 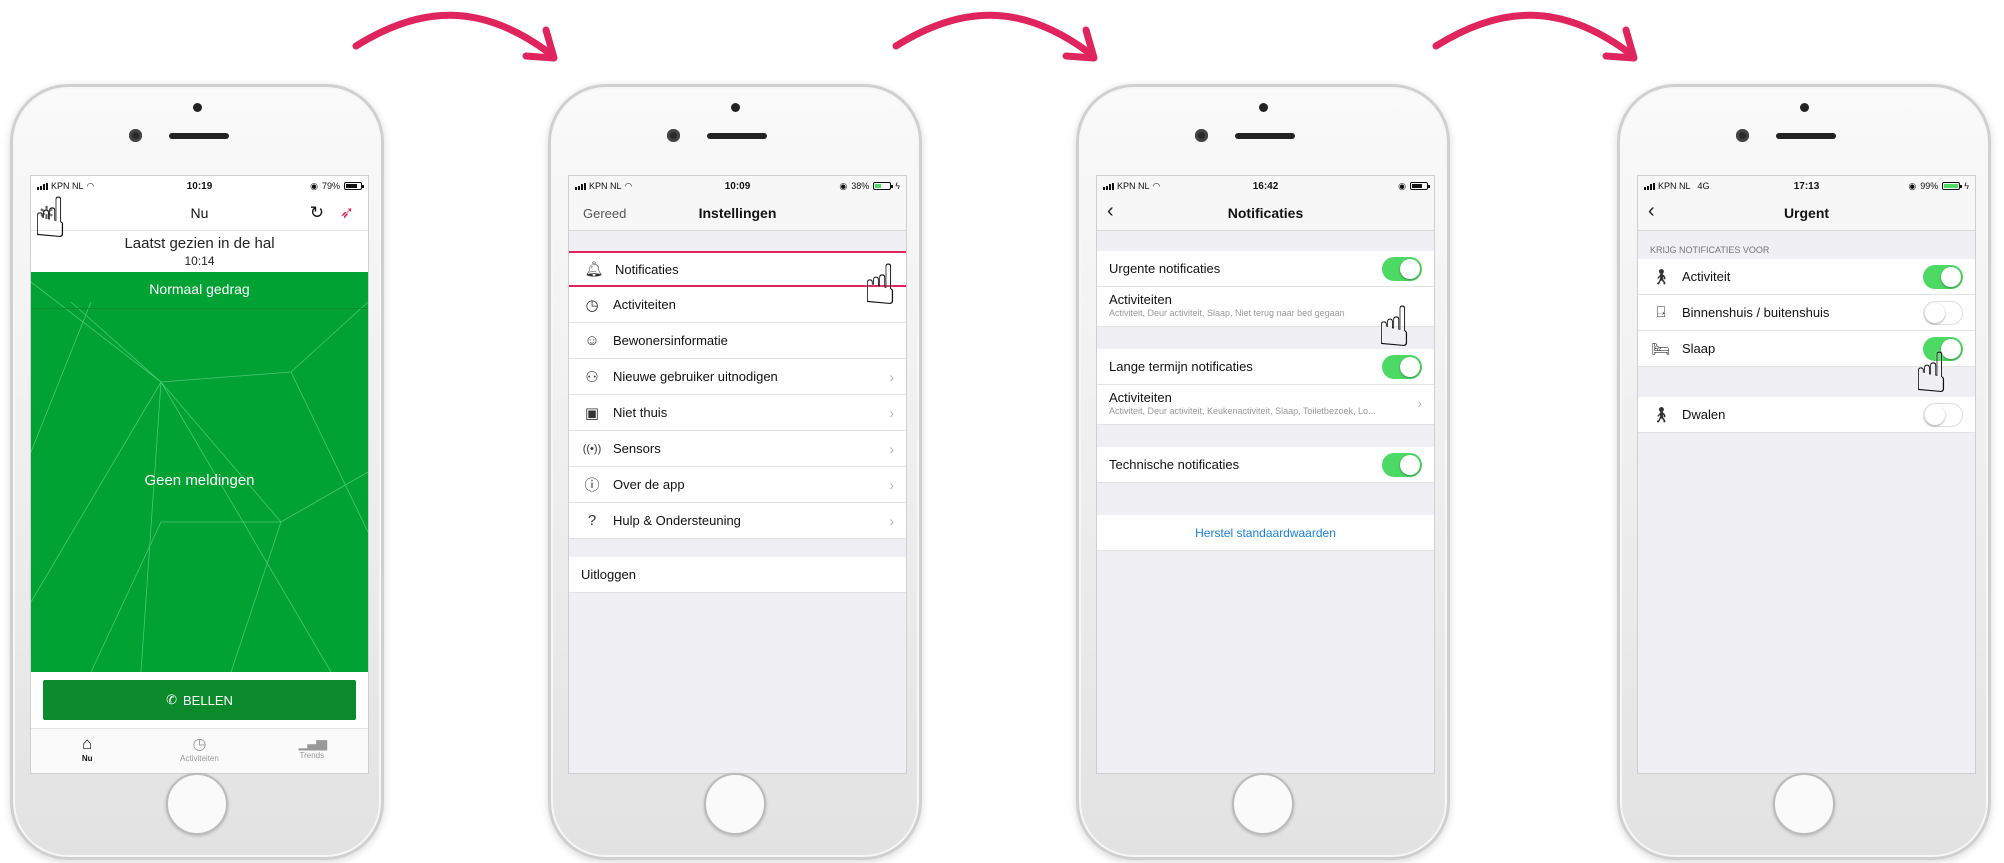 I want to click on settings-item-niet-thuis: ▣ Niet thuis ›, so click(x=737, y=413).